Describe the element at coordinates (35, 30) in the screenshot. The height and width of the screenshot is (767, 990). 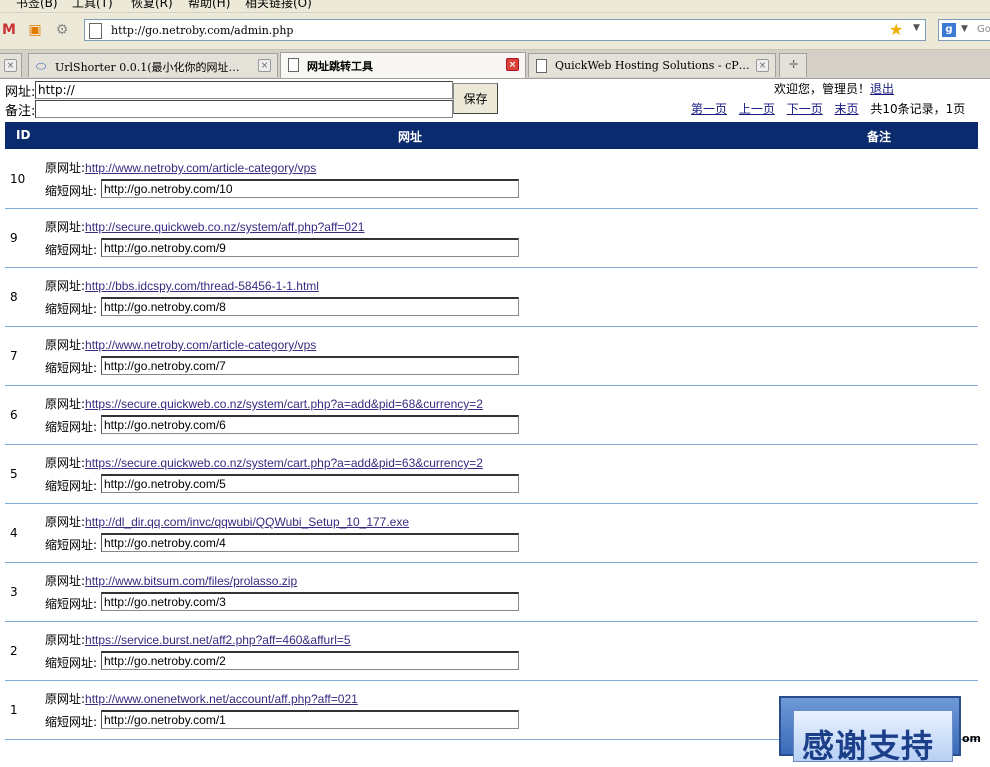
I see `rss-icon: ▣` at that location.